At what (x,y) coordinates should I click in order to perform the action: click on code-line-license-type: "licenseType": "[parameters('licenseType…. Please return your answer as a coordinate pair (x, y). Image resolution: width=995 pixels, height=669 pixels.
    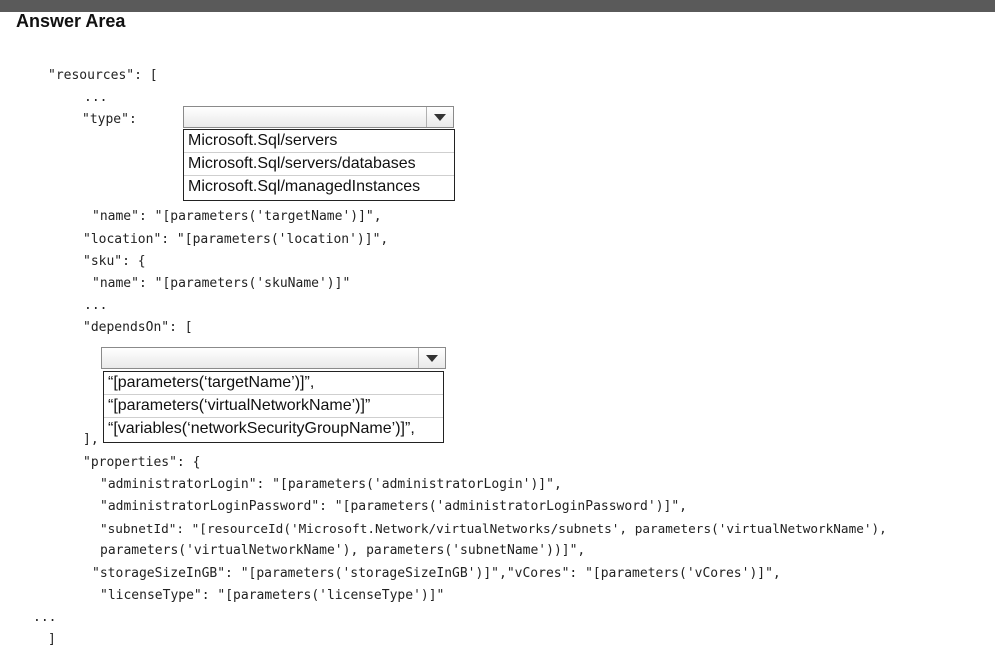
    Looking at the image, I should click on (272, 595).